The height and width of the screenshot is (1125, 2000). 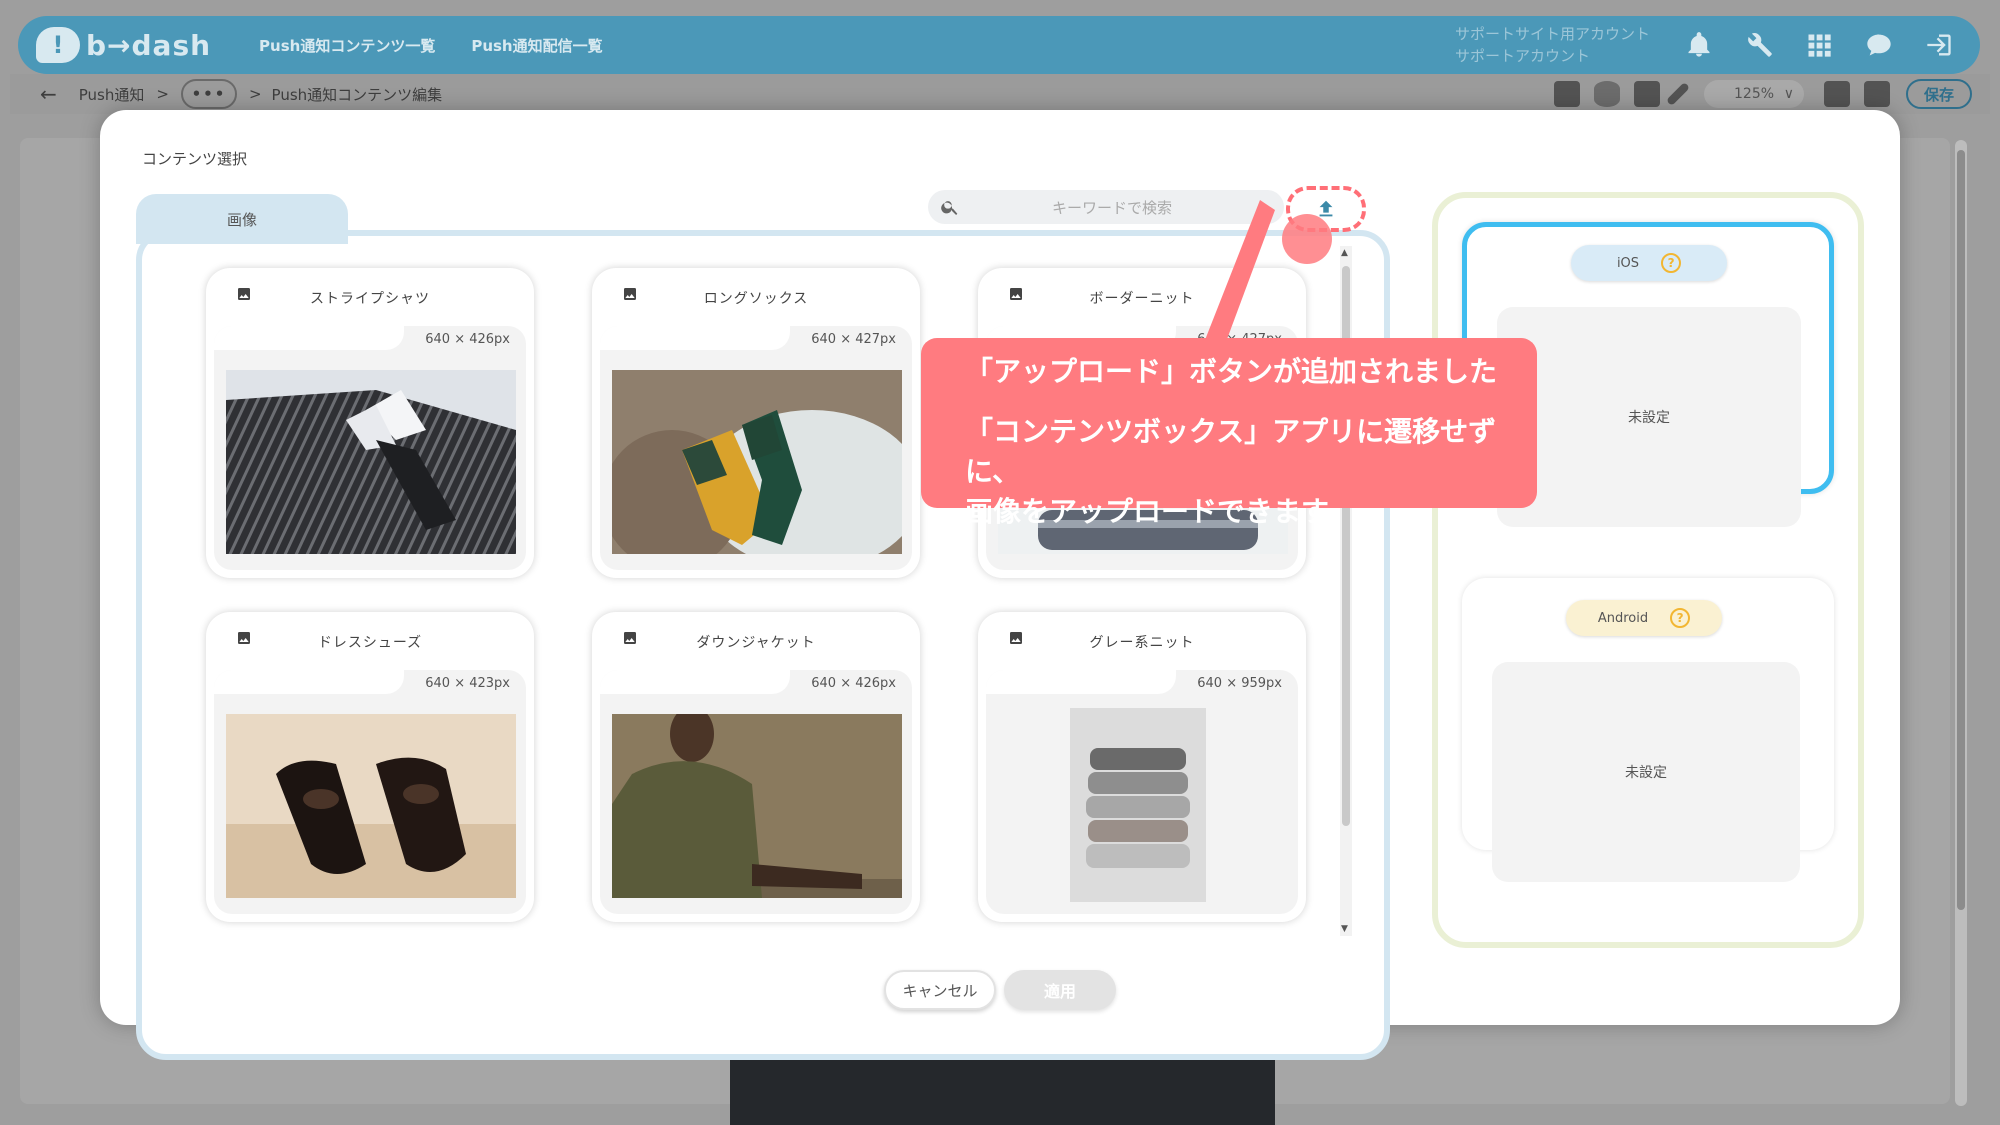 I want to click on card-title: ダウンジャケット, so click(x=756, y=643).